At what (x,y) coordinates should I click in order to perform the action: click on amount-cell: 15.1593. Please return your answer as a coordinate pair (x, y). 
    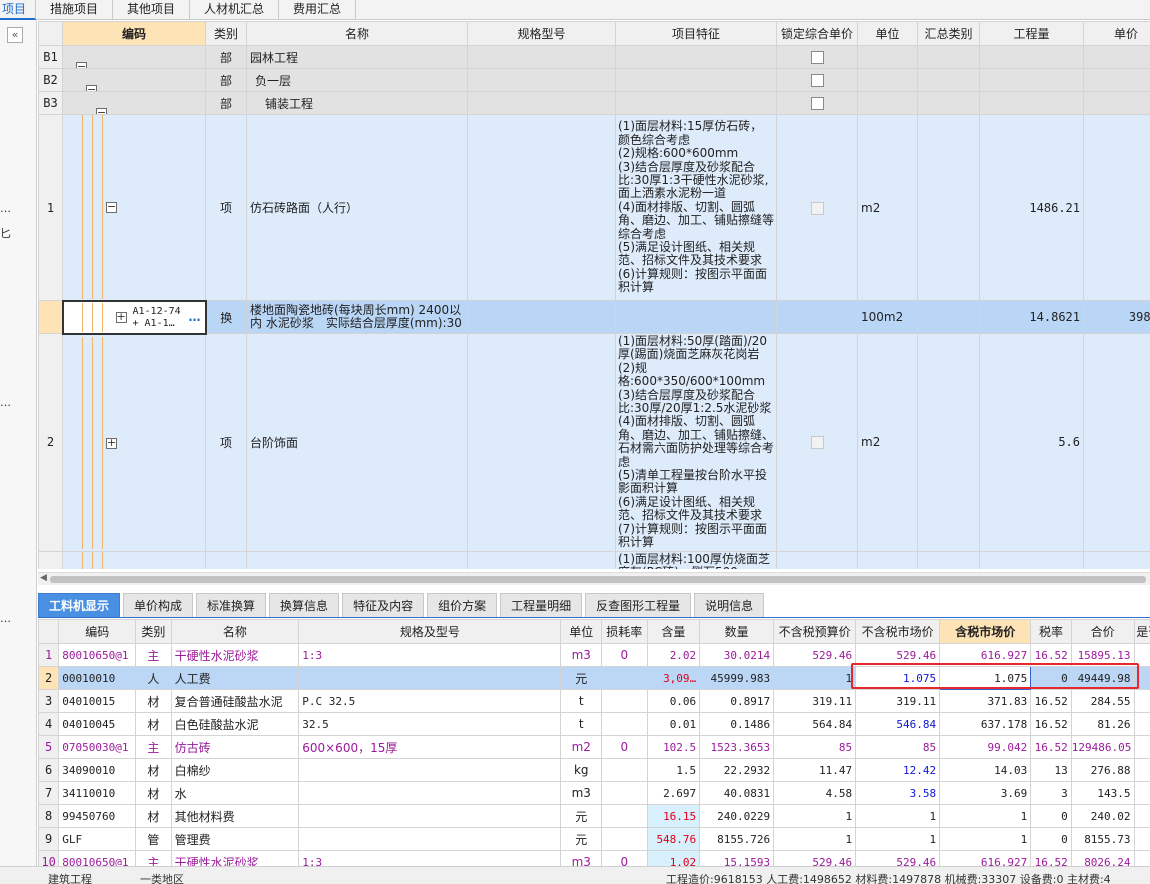
    Looking at the image, I should click on (737, 858).